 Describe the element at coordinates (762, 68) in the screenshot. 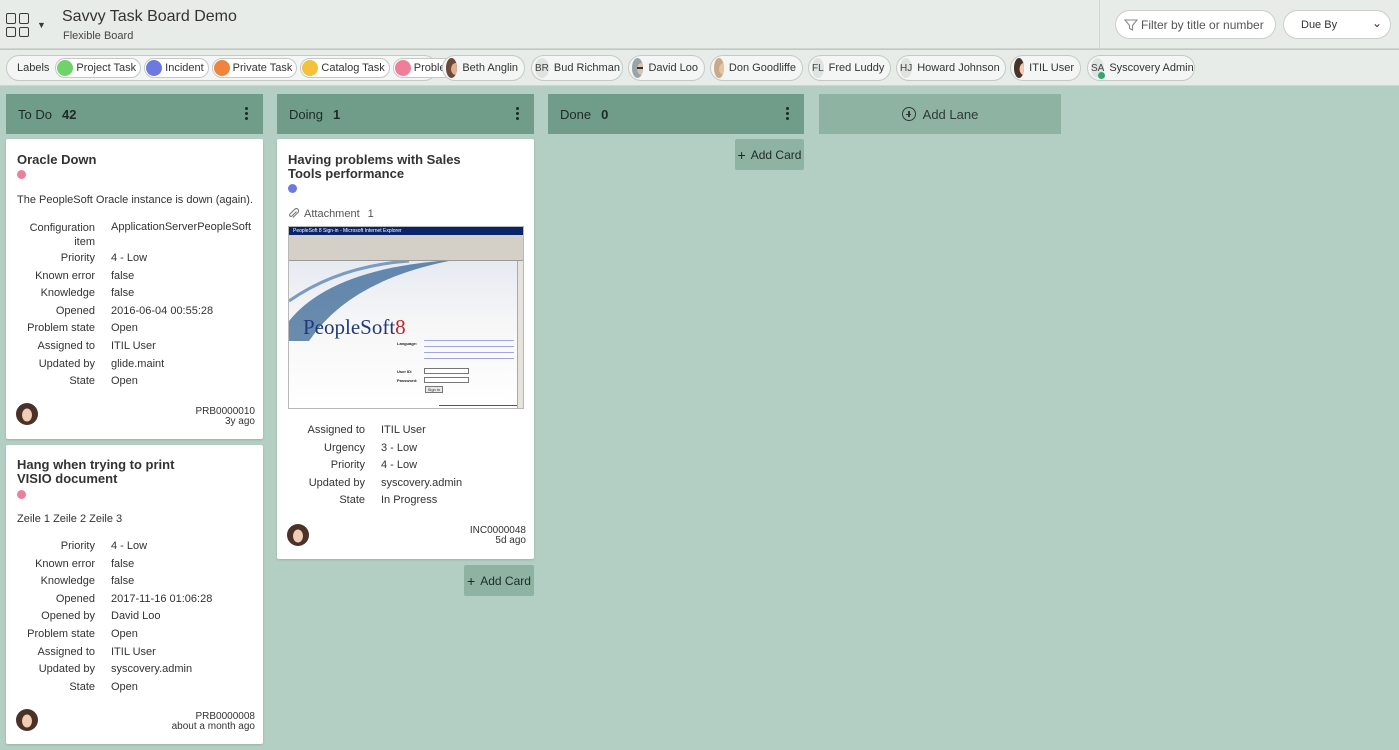

I see `person-name: Don Goodliffe` at that location.